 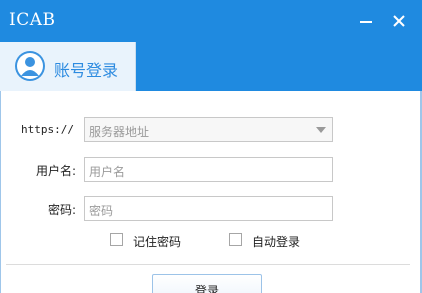 I want to click on username-input: 用户名, so click(x=208, y=169).